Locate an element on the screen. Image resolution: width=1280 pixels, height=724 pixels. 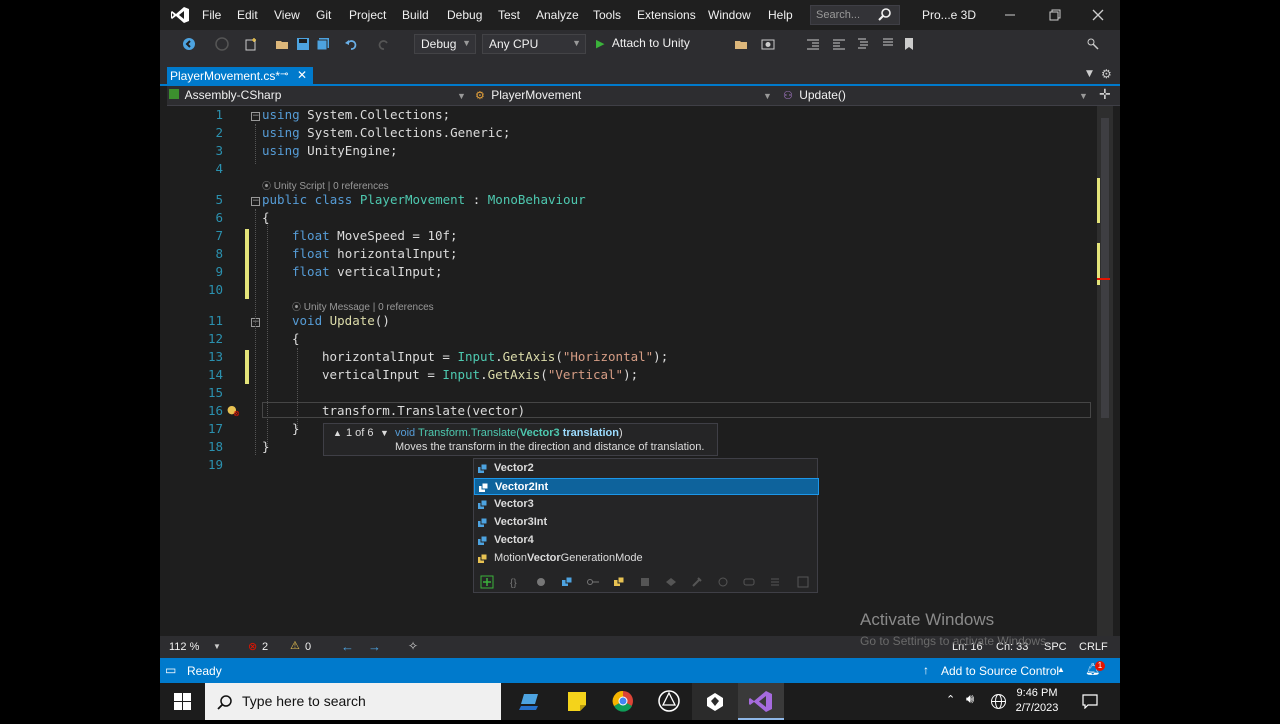
menu-help: Help is located at coordinates (780, 15).